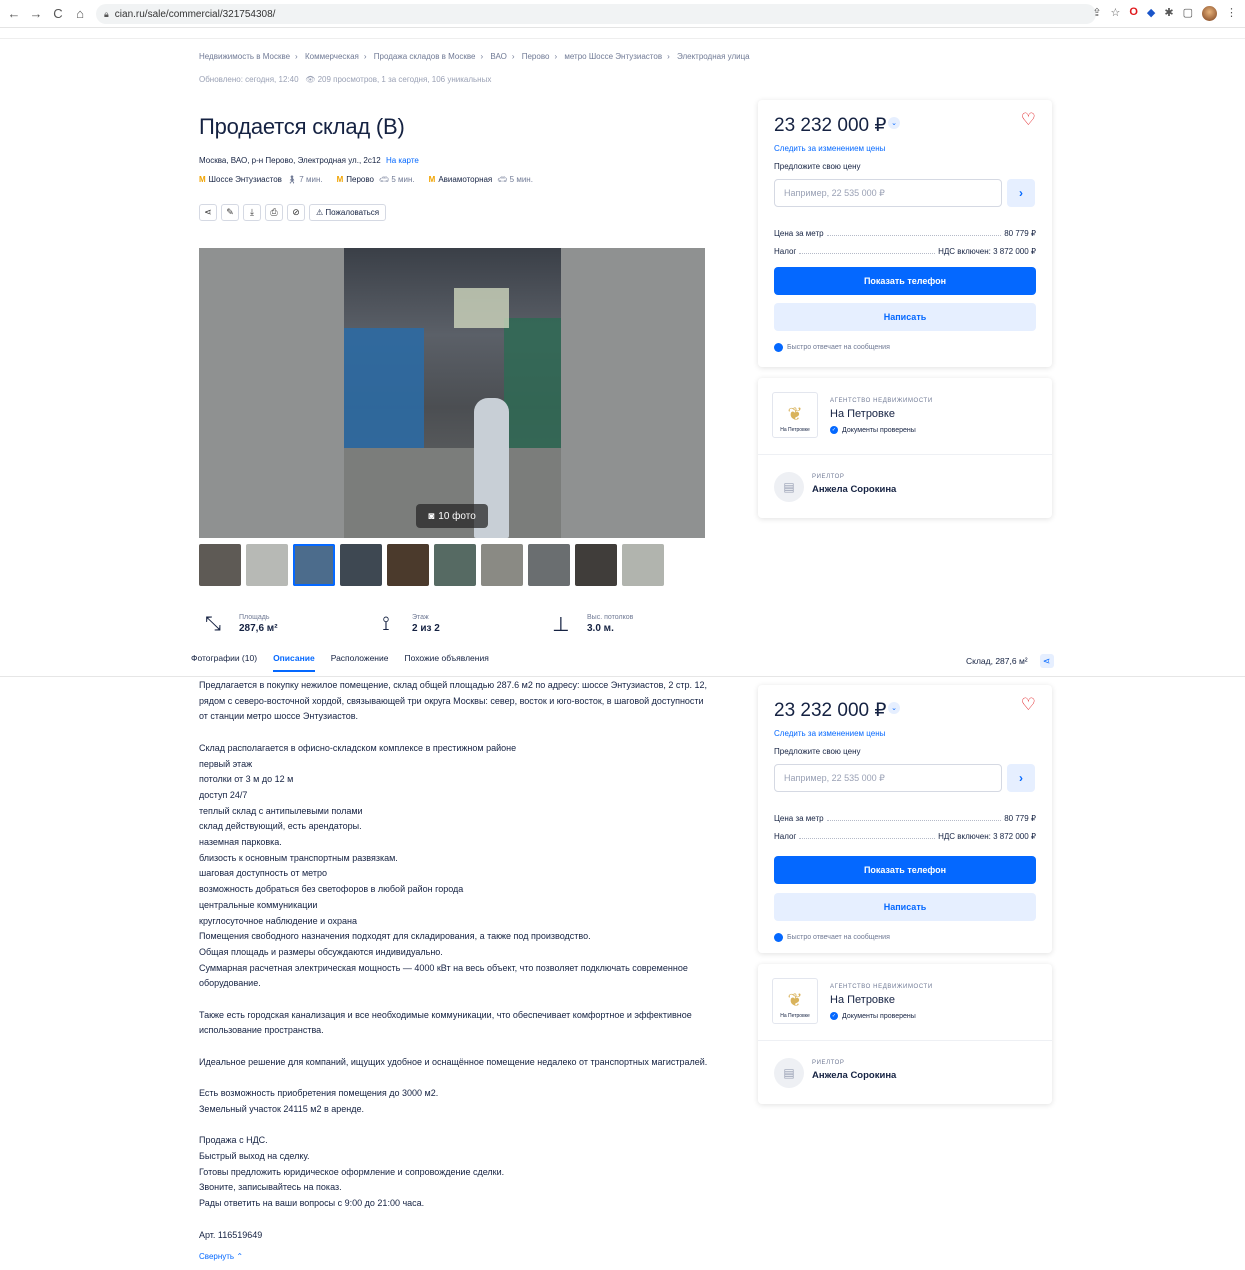  What do you see at coordinates (613, 56) in the screenshot?
I see `breadcrumb-item: метро Шоссе Энтузиастов` at bounding box center [613, 56].